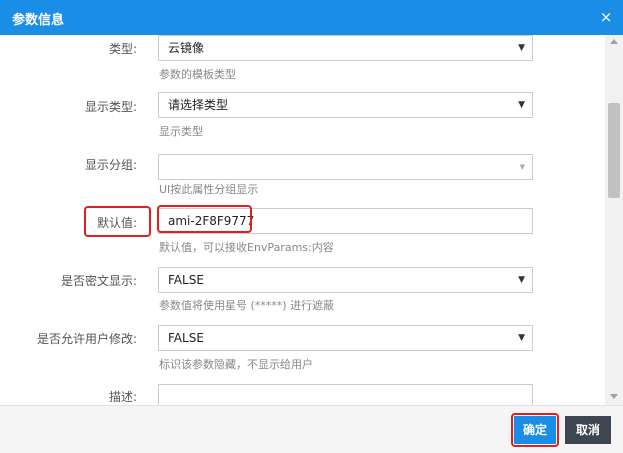 The height and width of the screenshot is (453, 623). I want to click on allow-user-edit-label: 是否允许用户修改:, so click(86, 339).